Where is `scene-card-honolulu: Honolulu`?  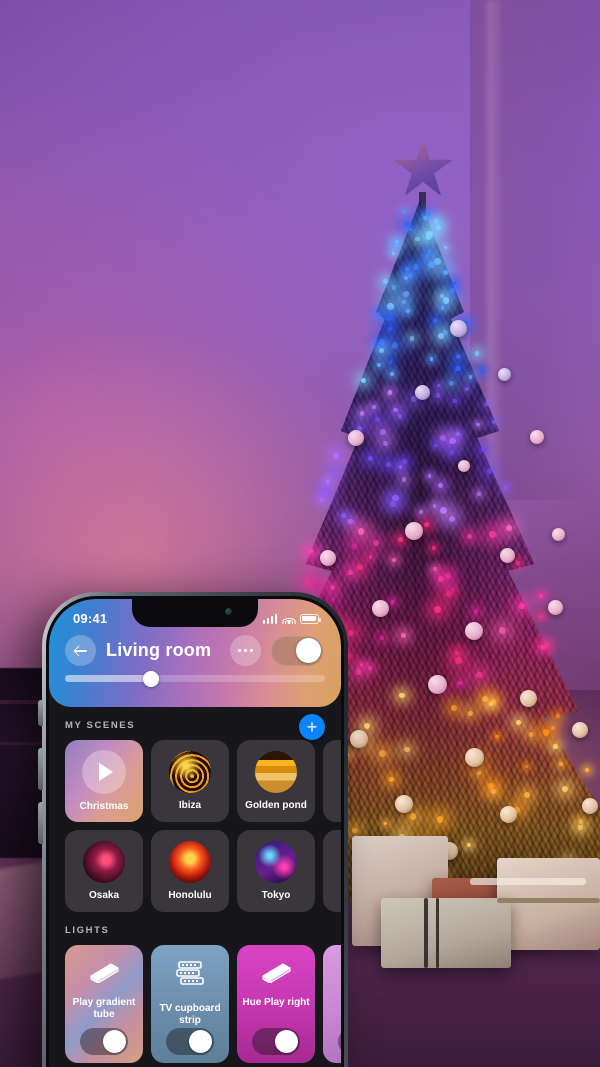 scene-card-honolulu: Honolulu is located at coordinates (190, 871).